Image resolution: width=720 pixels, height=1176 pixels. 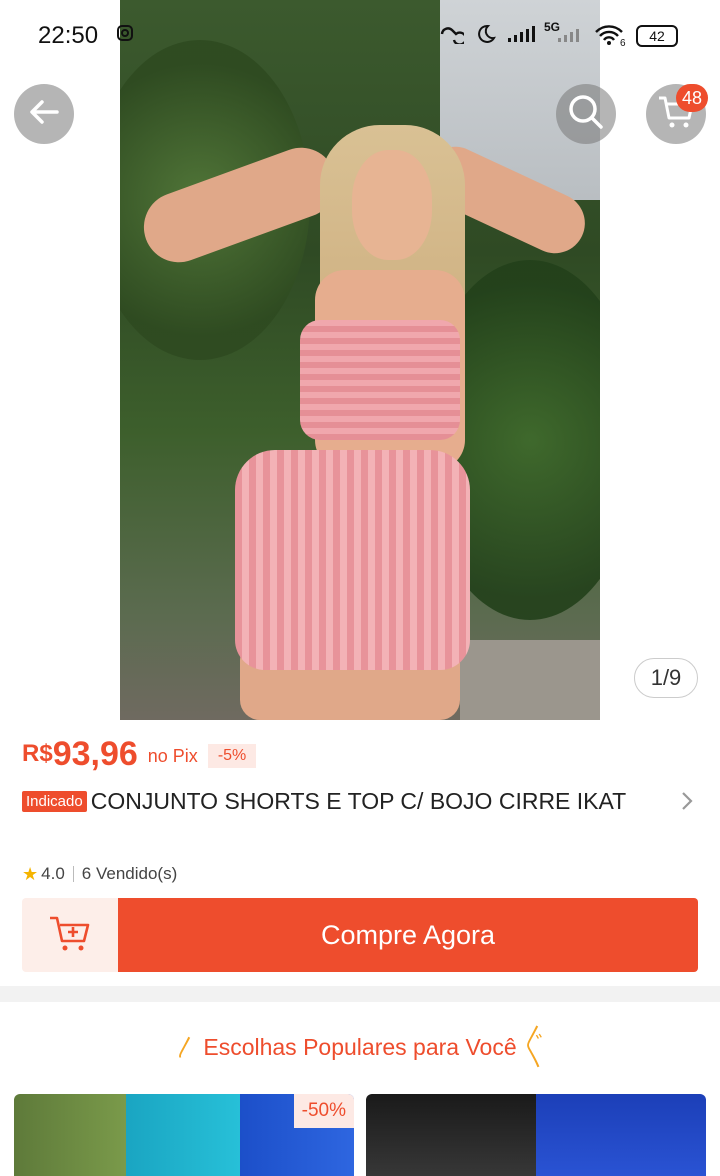 I want to click on rating-row: ★ 4.0 6 Vendido(s), so click(x=99, y=874).